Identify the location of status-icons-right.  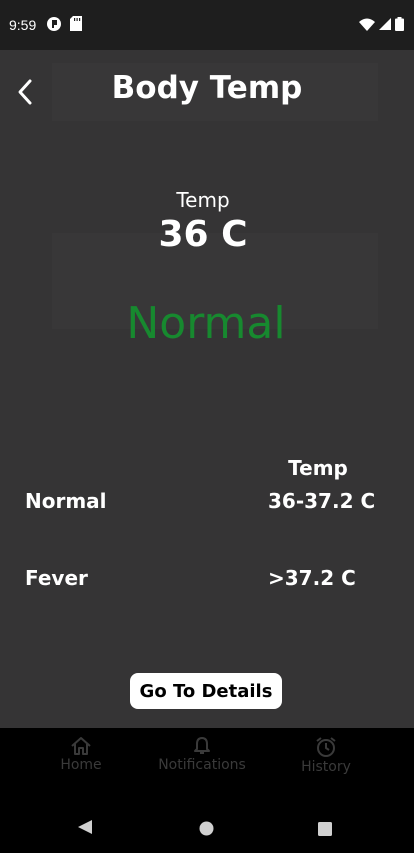
(381, 24).